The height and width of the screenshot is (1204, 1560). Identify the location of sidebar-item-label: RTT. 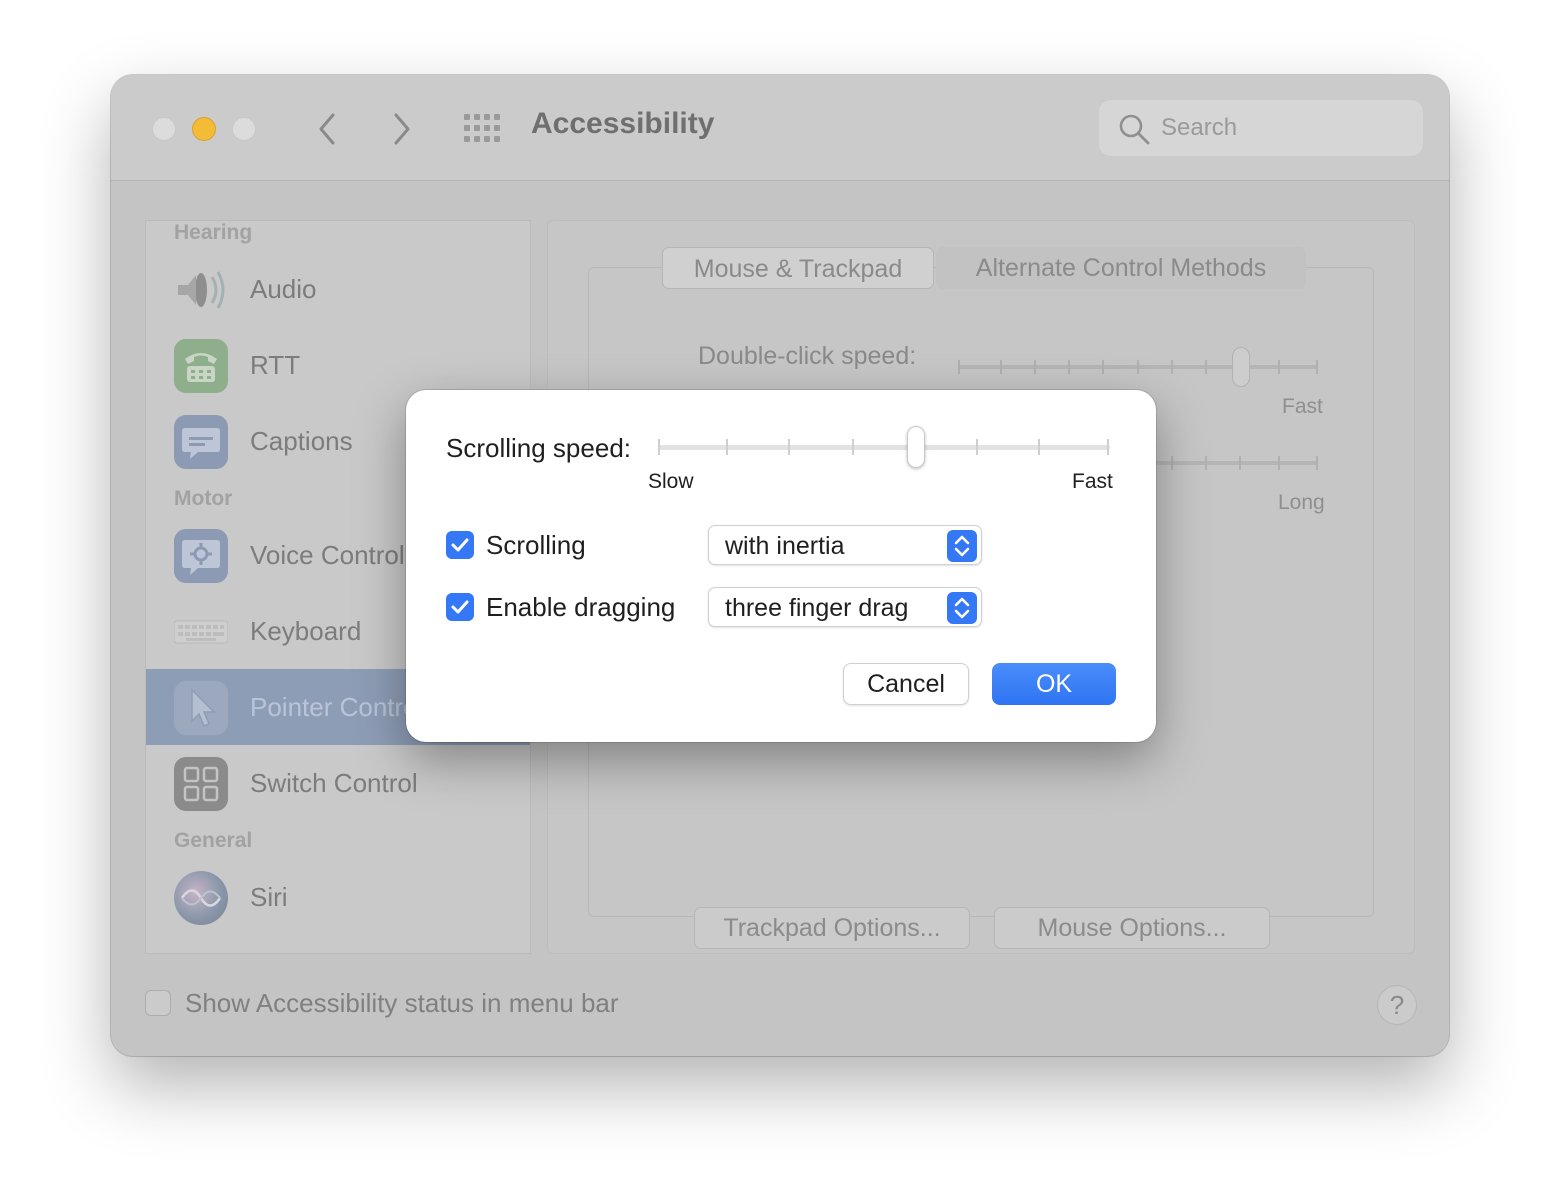
(275, 365).